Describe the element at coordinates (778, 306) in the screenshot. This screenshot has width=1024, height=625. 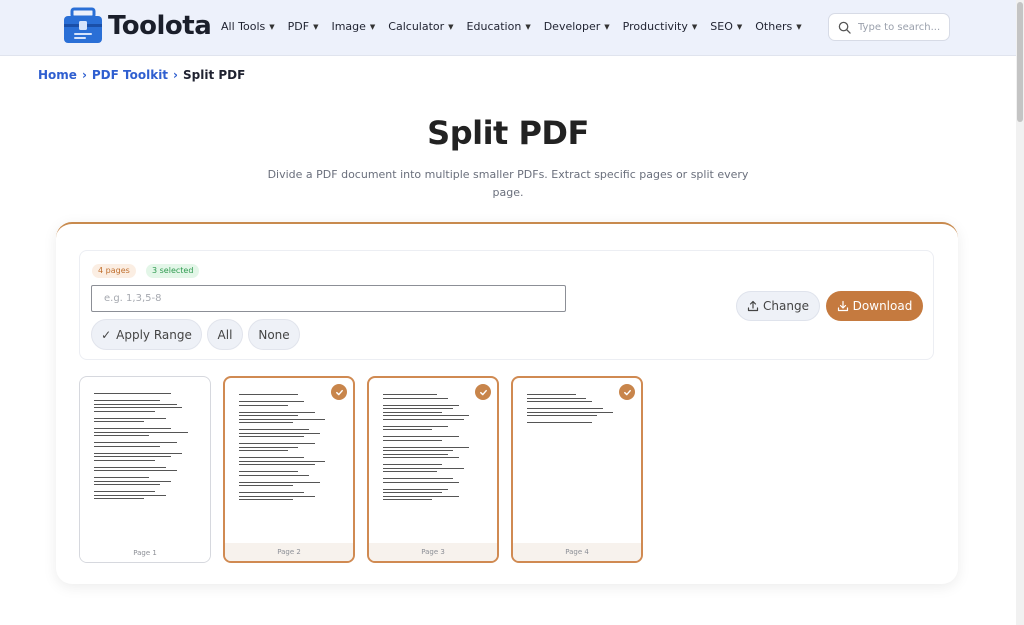
I see `change-file-button: Change` at that location.